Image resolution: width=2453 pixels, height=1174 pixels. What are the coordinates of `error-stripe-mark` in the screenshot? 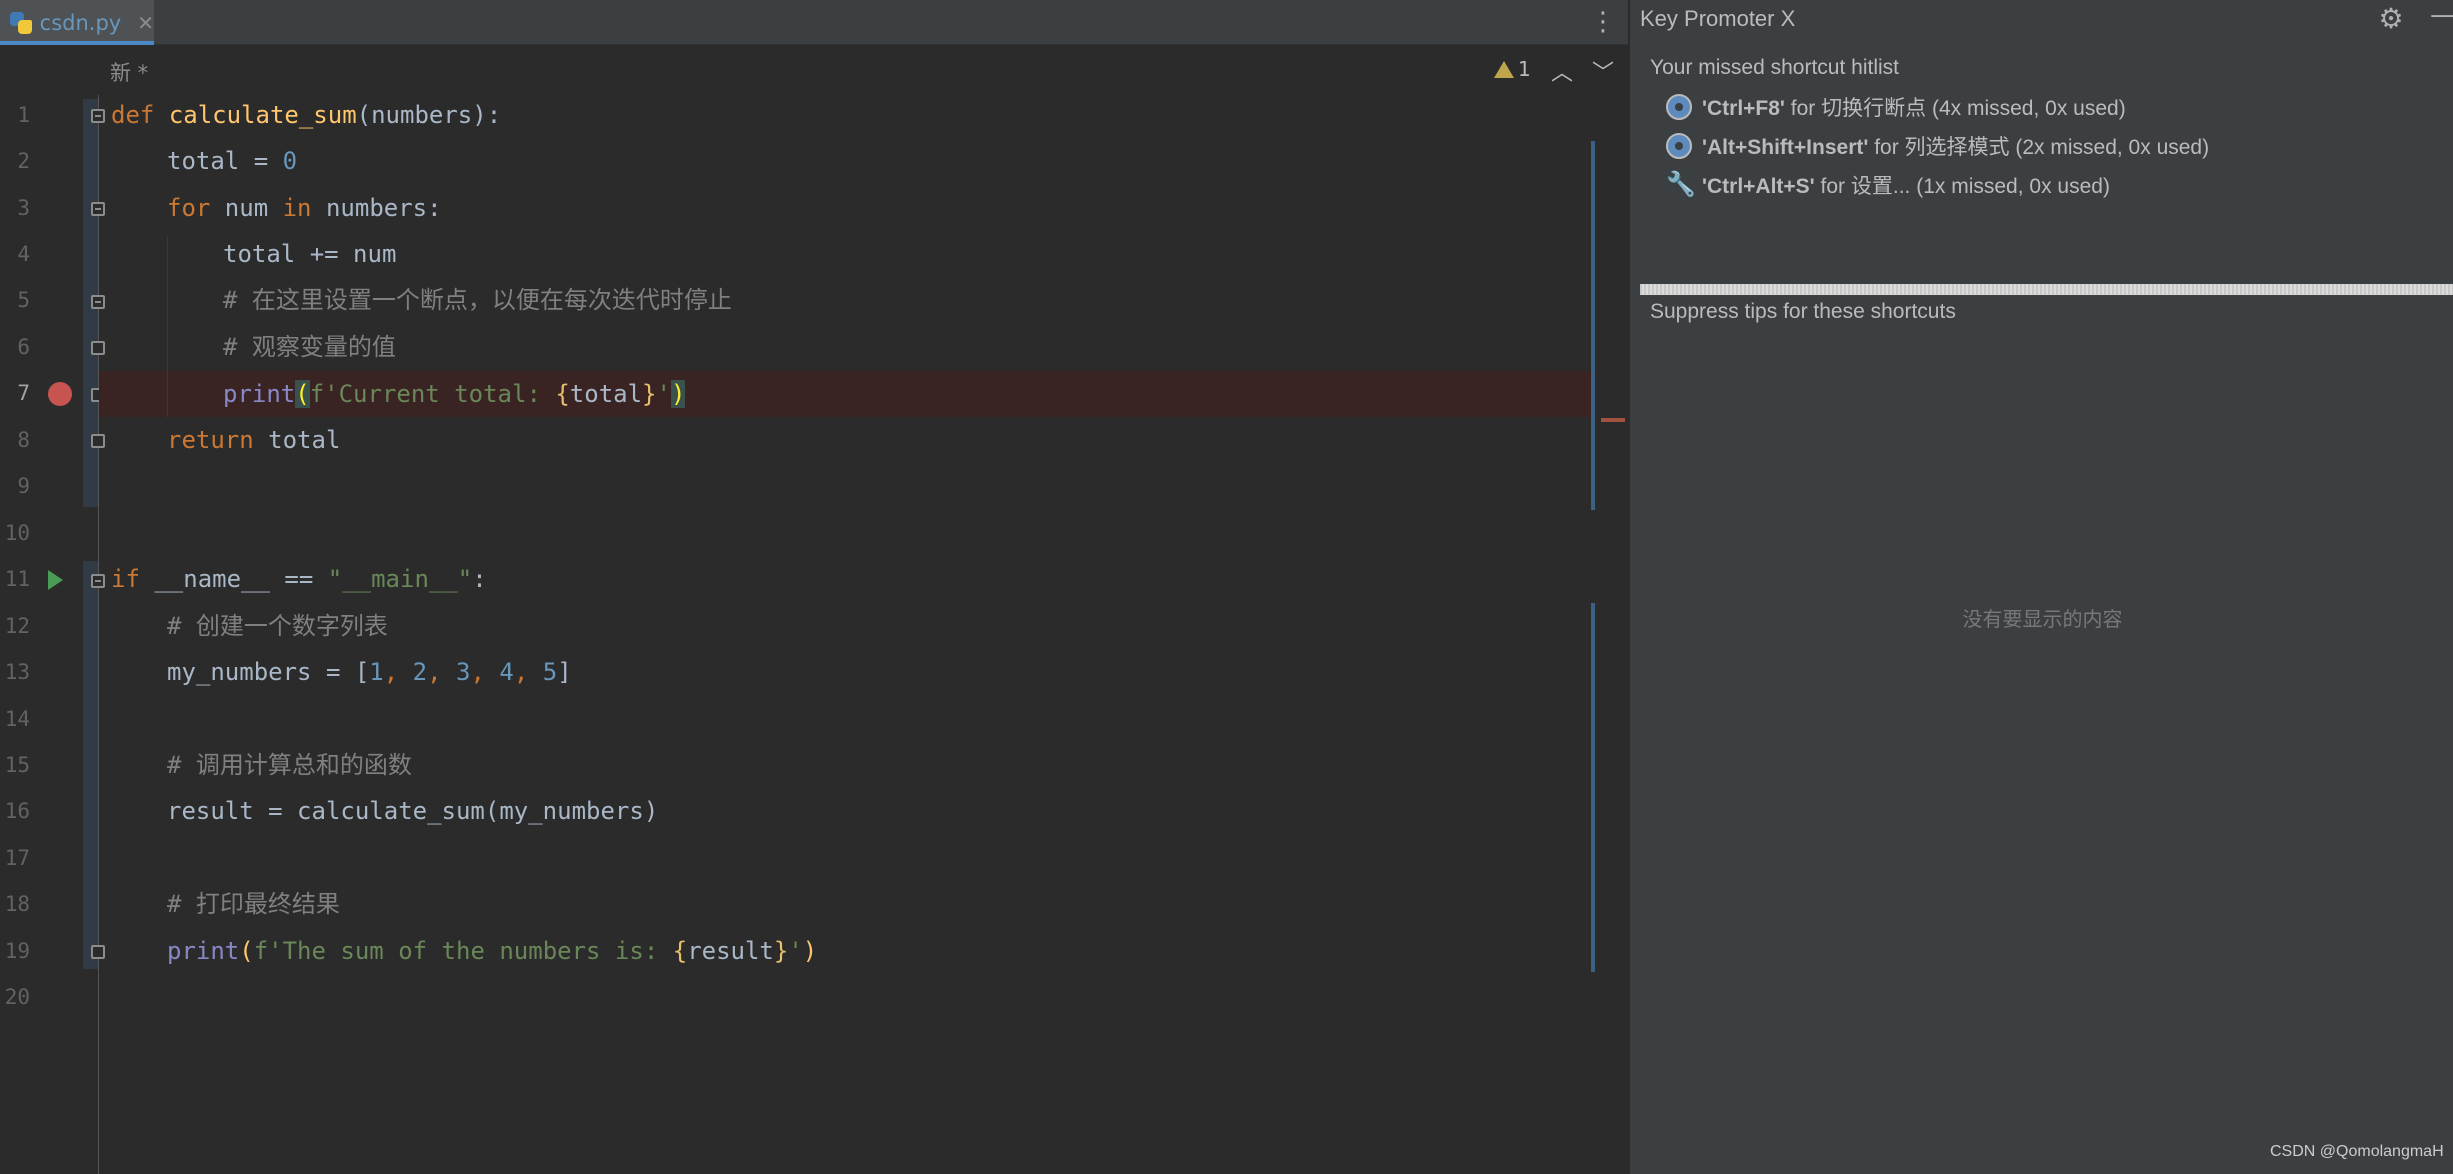 It's located at (1613, 420).